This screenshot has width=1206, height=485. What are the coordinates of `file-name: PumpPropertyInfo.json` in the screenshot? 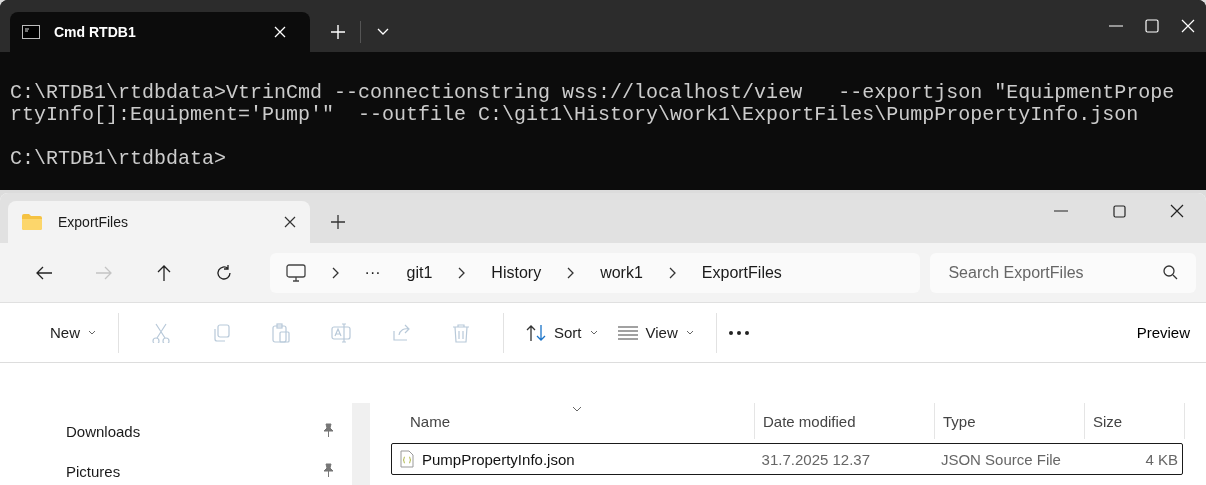 It's located at (498, 459).